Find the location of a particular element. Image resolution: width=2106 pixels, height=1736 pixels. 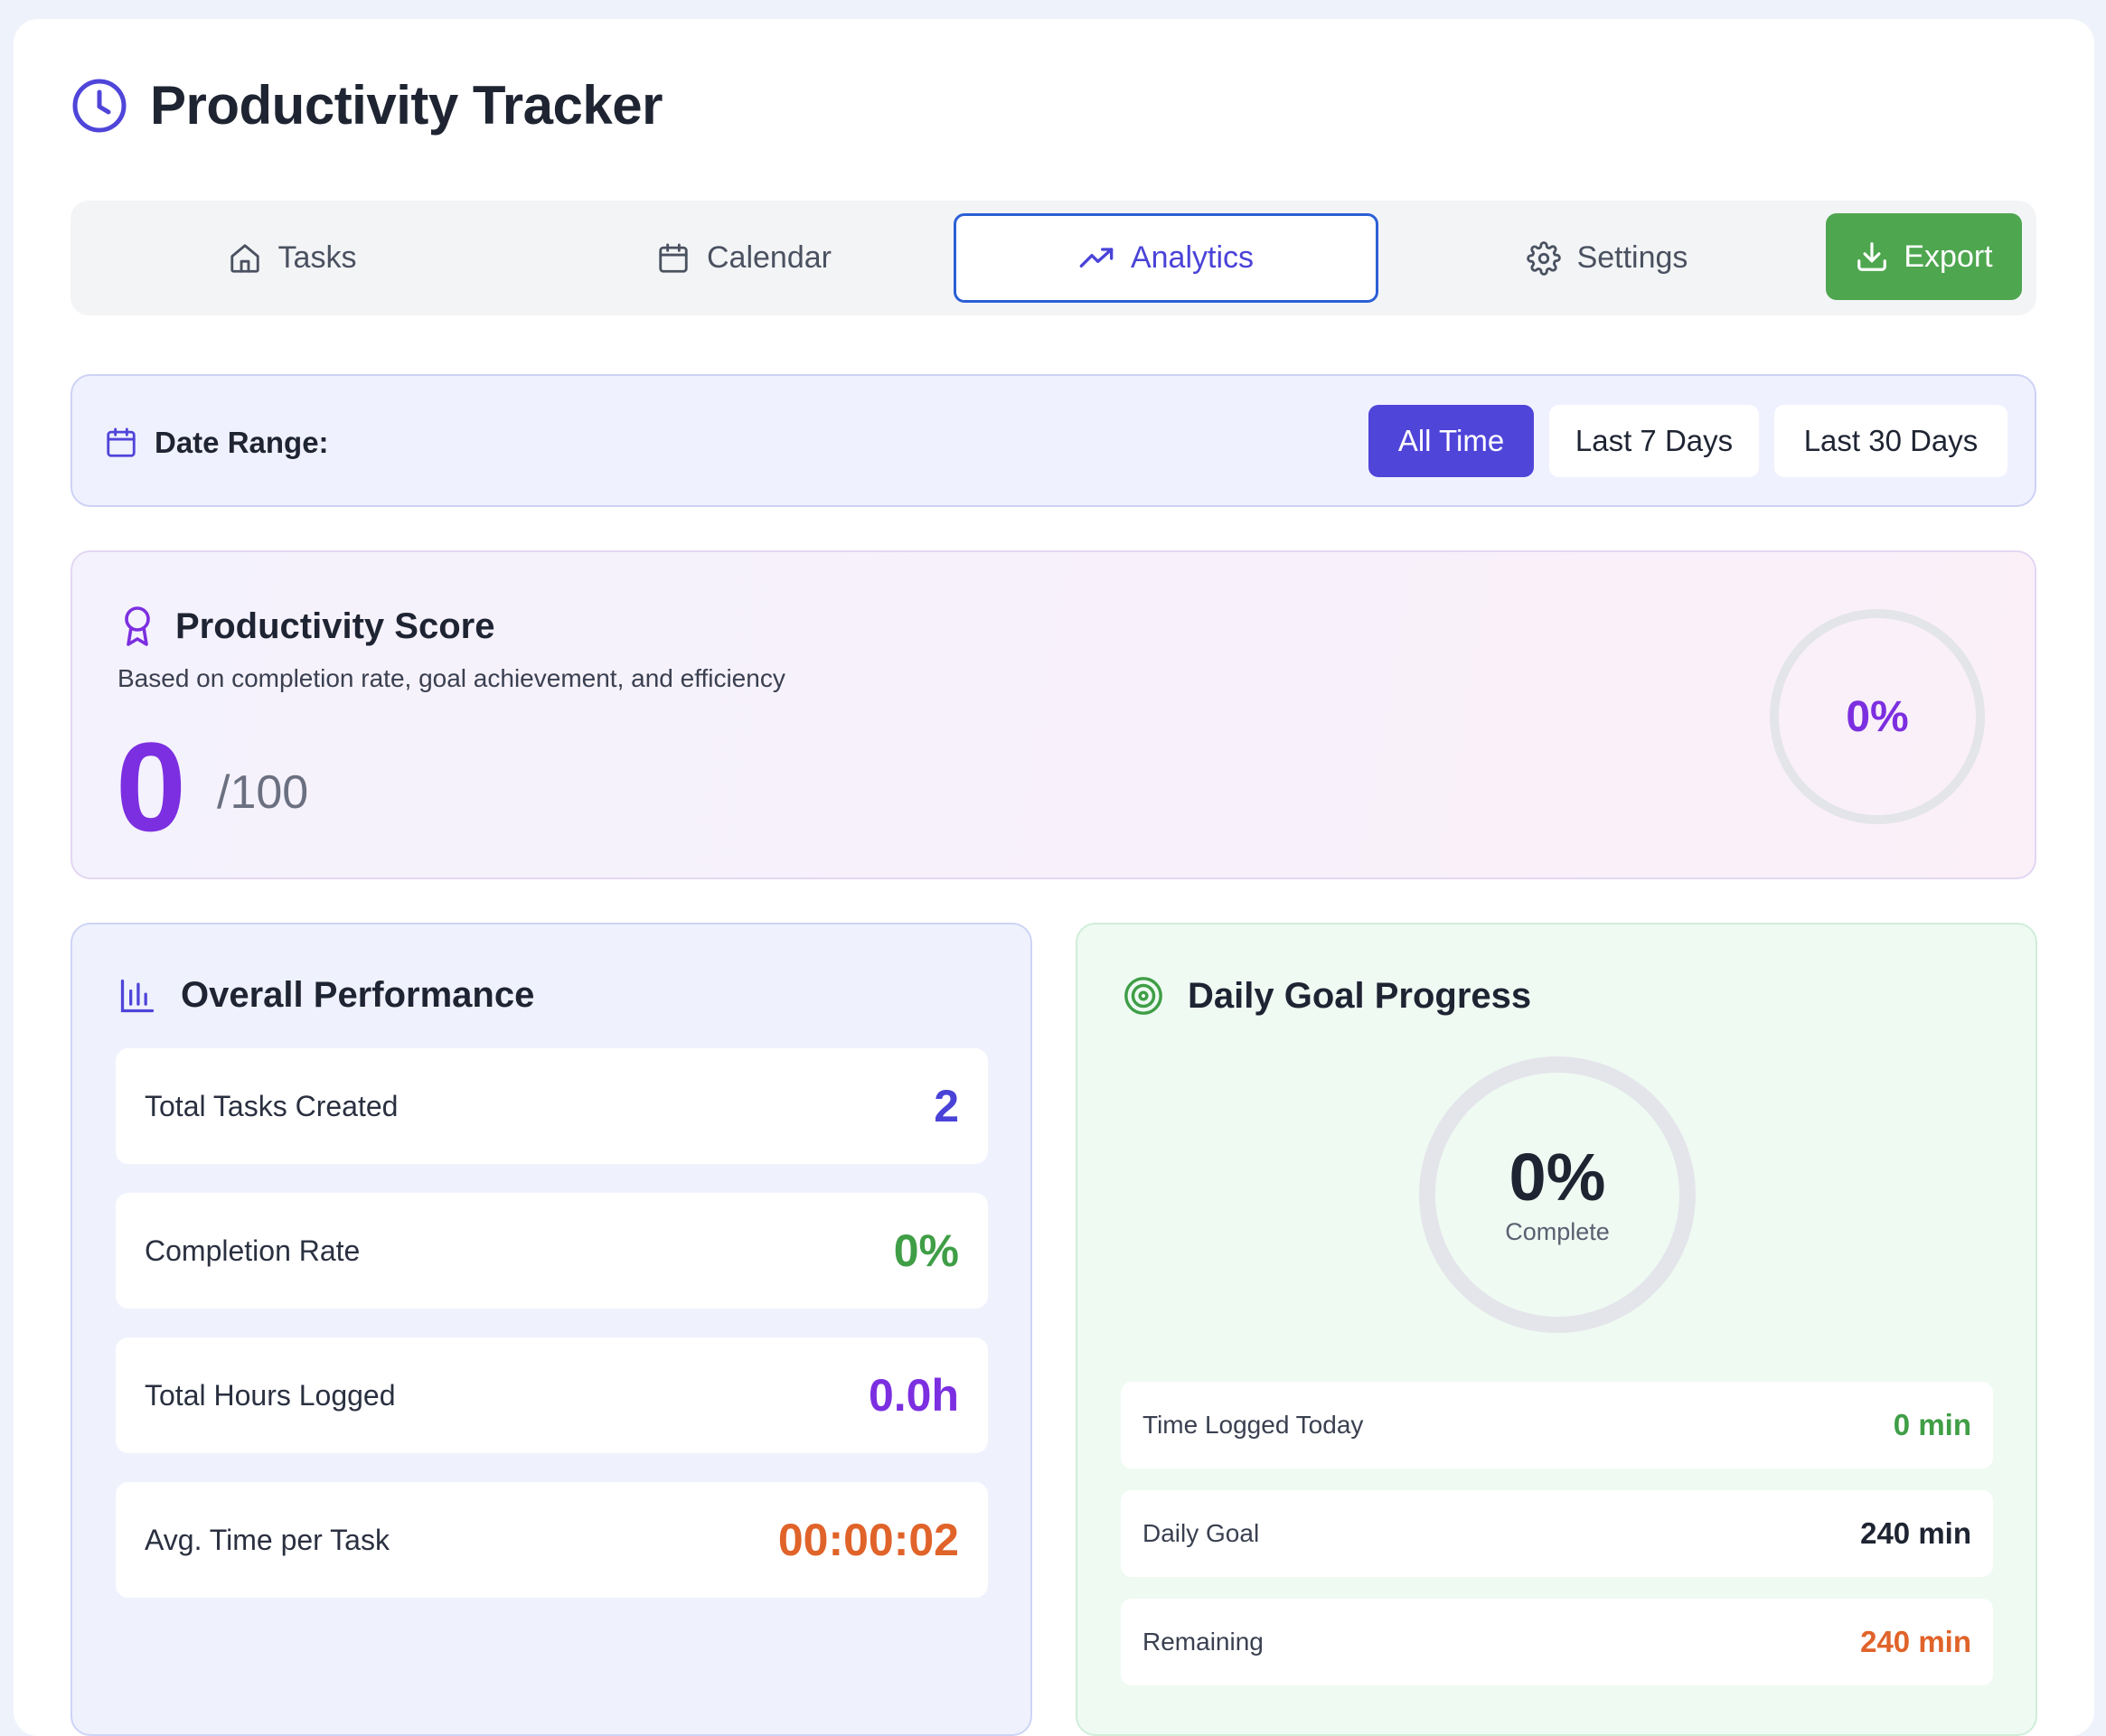

daily-goal-title: Daily Goal Progress is located at coordinates (1327, 996).